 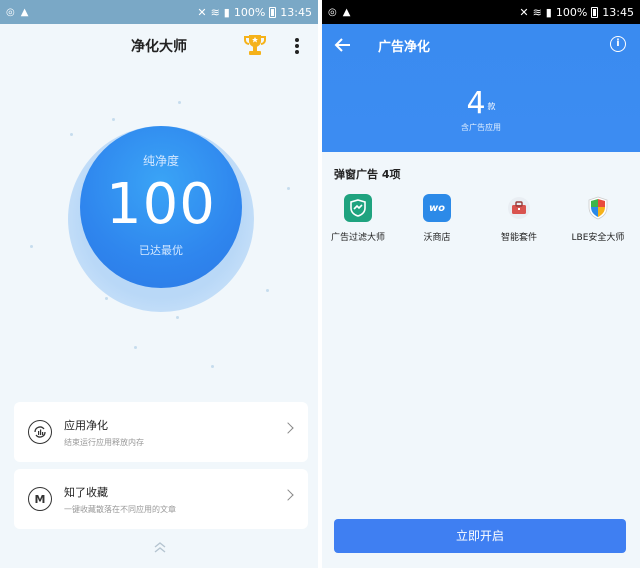 I want to click on page-title: 净化大师, so click(x=159, y=47).